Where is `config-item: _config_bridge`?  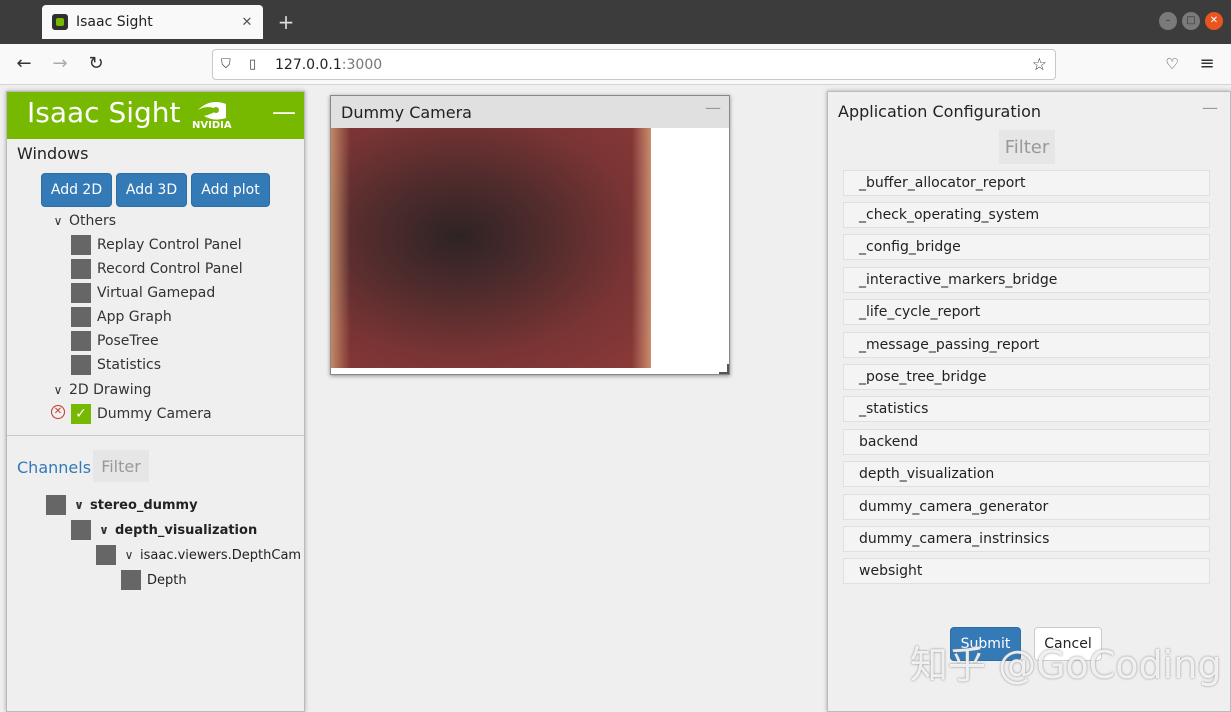
config-item: _config_bridge is located at coordinates (1026, 247).